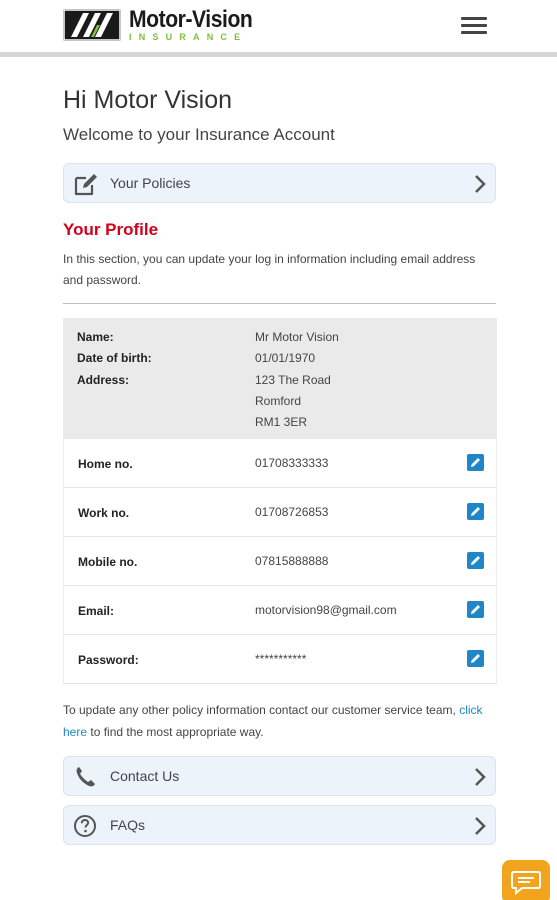 This screenshot has height=900, width=557. Describe the element at coordinates (104, 513) in the screenshot. I see `work-number-label: Work no.` at that location.